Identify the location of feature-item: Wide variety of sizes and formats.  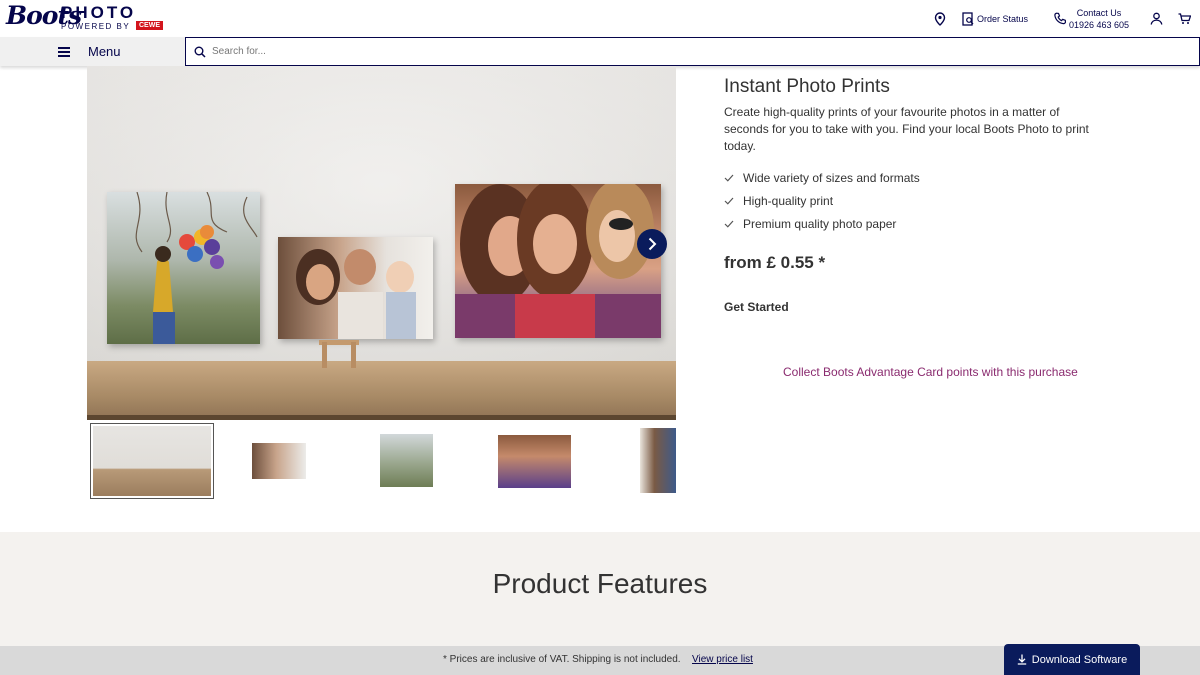
(822, 177).